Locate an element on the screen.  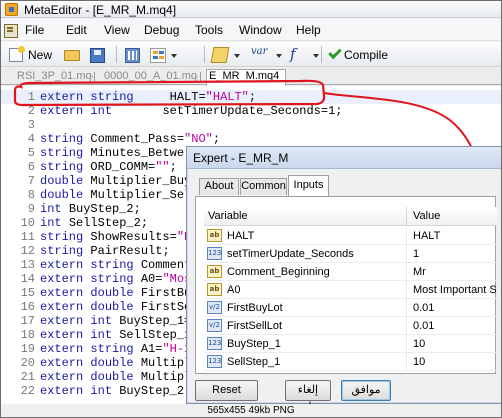
new-file-icon is located at coordinates (17, 54).